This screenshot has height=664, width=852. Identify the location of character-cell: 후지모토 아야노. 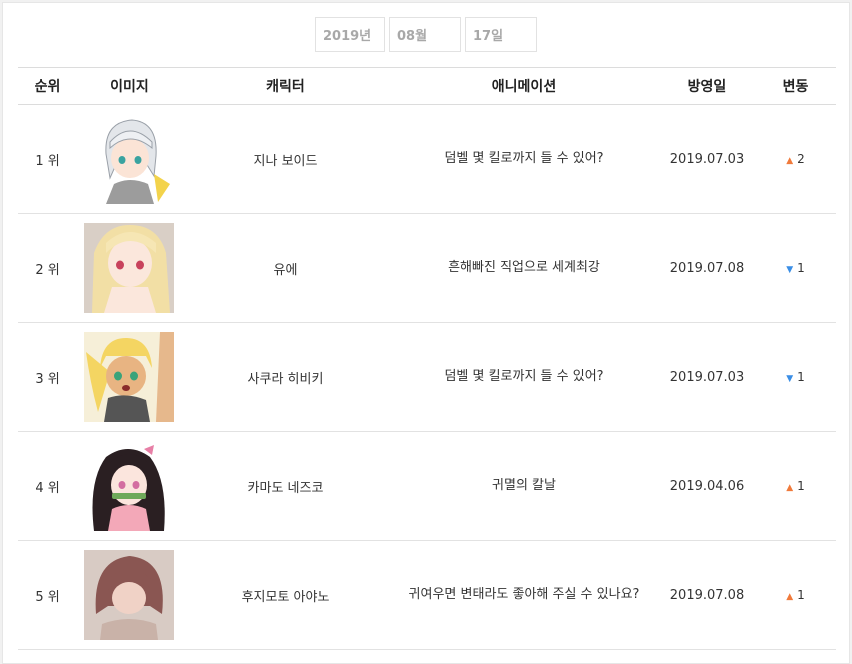
(285, 595).